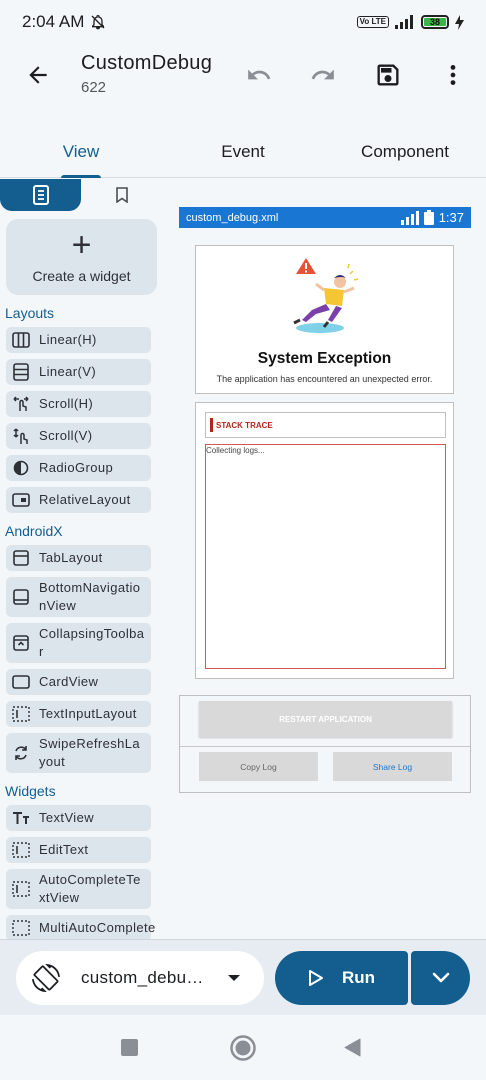 This screenshot has height=1080, width=486. Describe the element at coordinates (71, 557) in the screenshot. I see `widget-label: TabLayout` at that location.